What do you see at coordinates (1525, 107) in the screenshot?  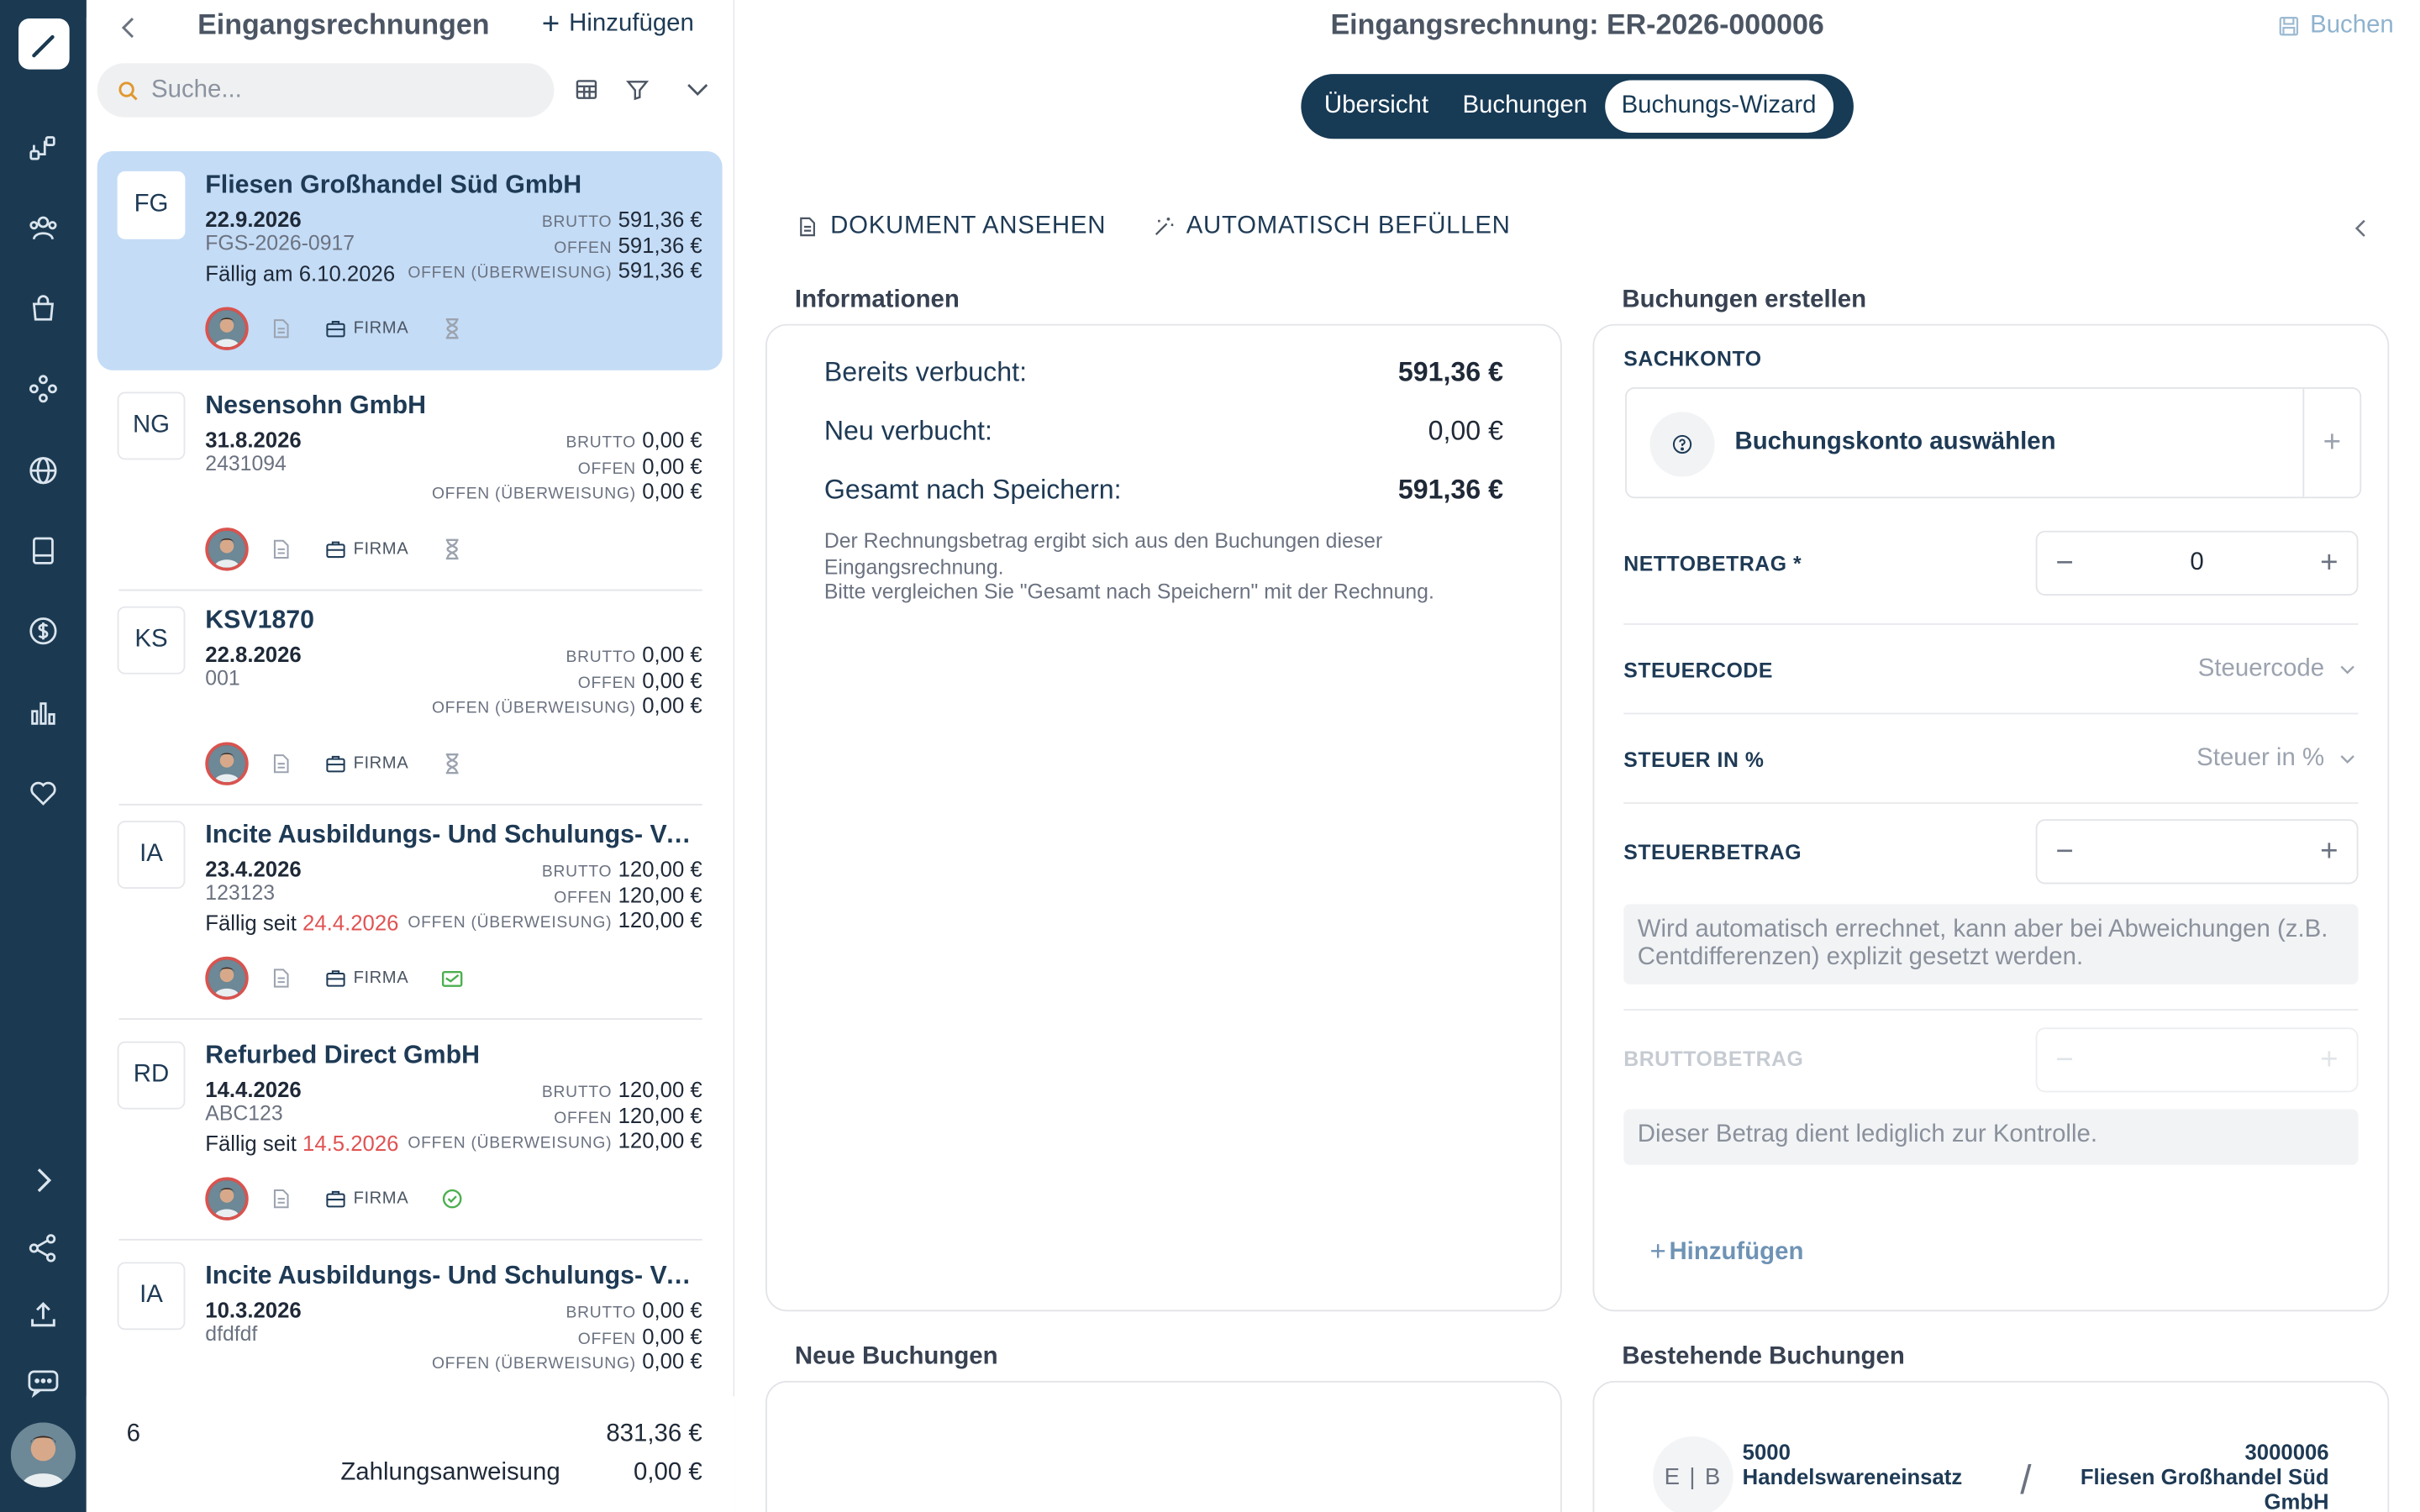 I see `tab-buchungen: Buchungen` at bounding box center [1525, 107].